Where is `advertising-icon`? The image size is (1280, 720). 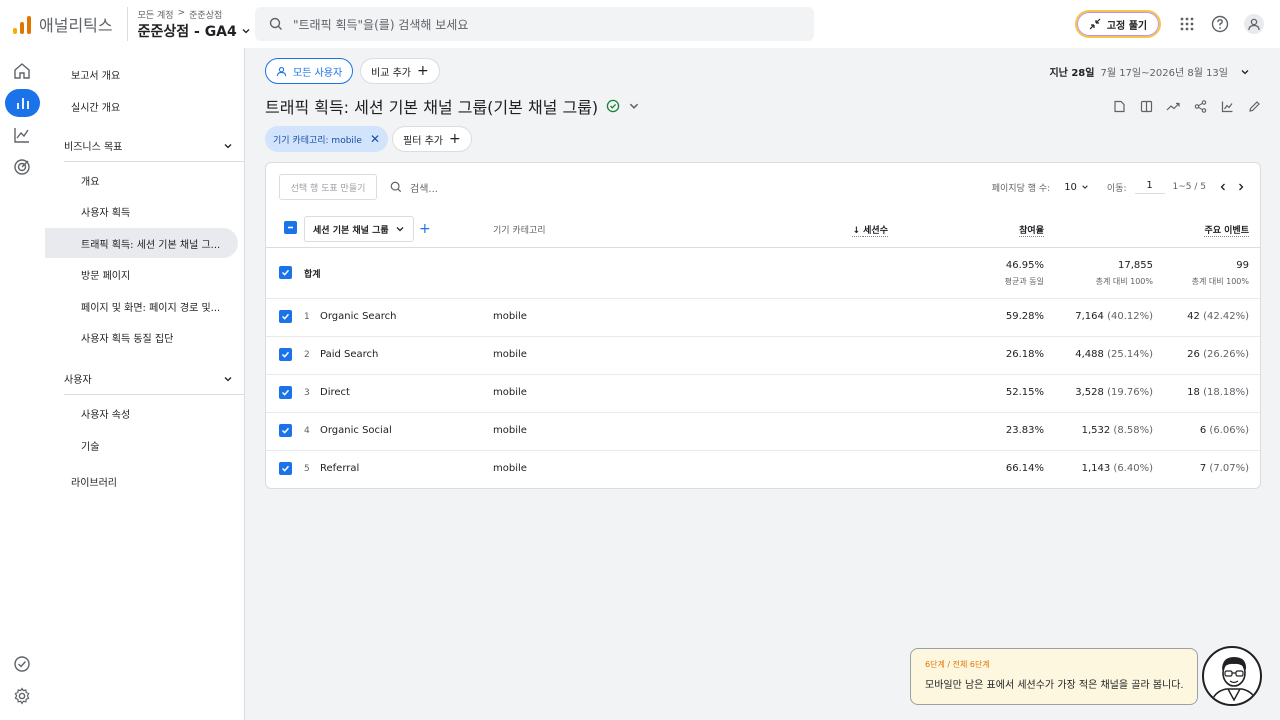 advertising-icon is located at coordinates (22, 167).